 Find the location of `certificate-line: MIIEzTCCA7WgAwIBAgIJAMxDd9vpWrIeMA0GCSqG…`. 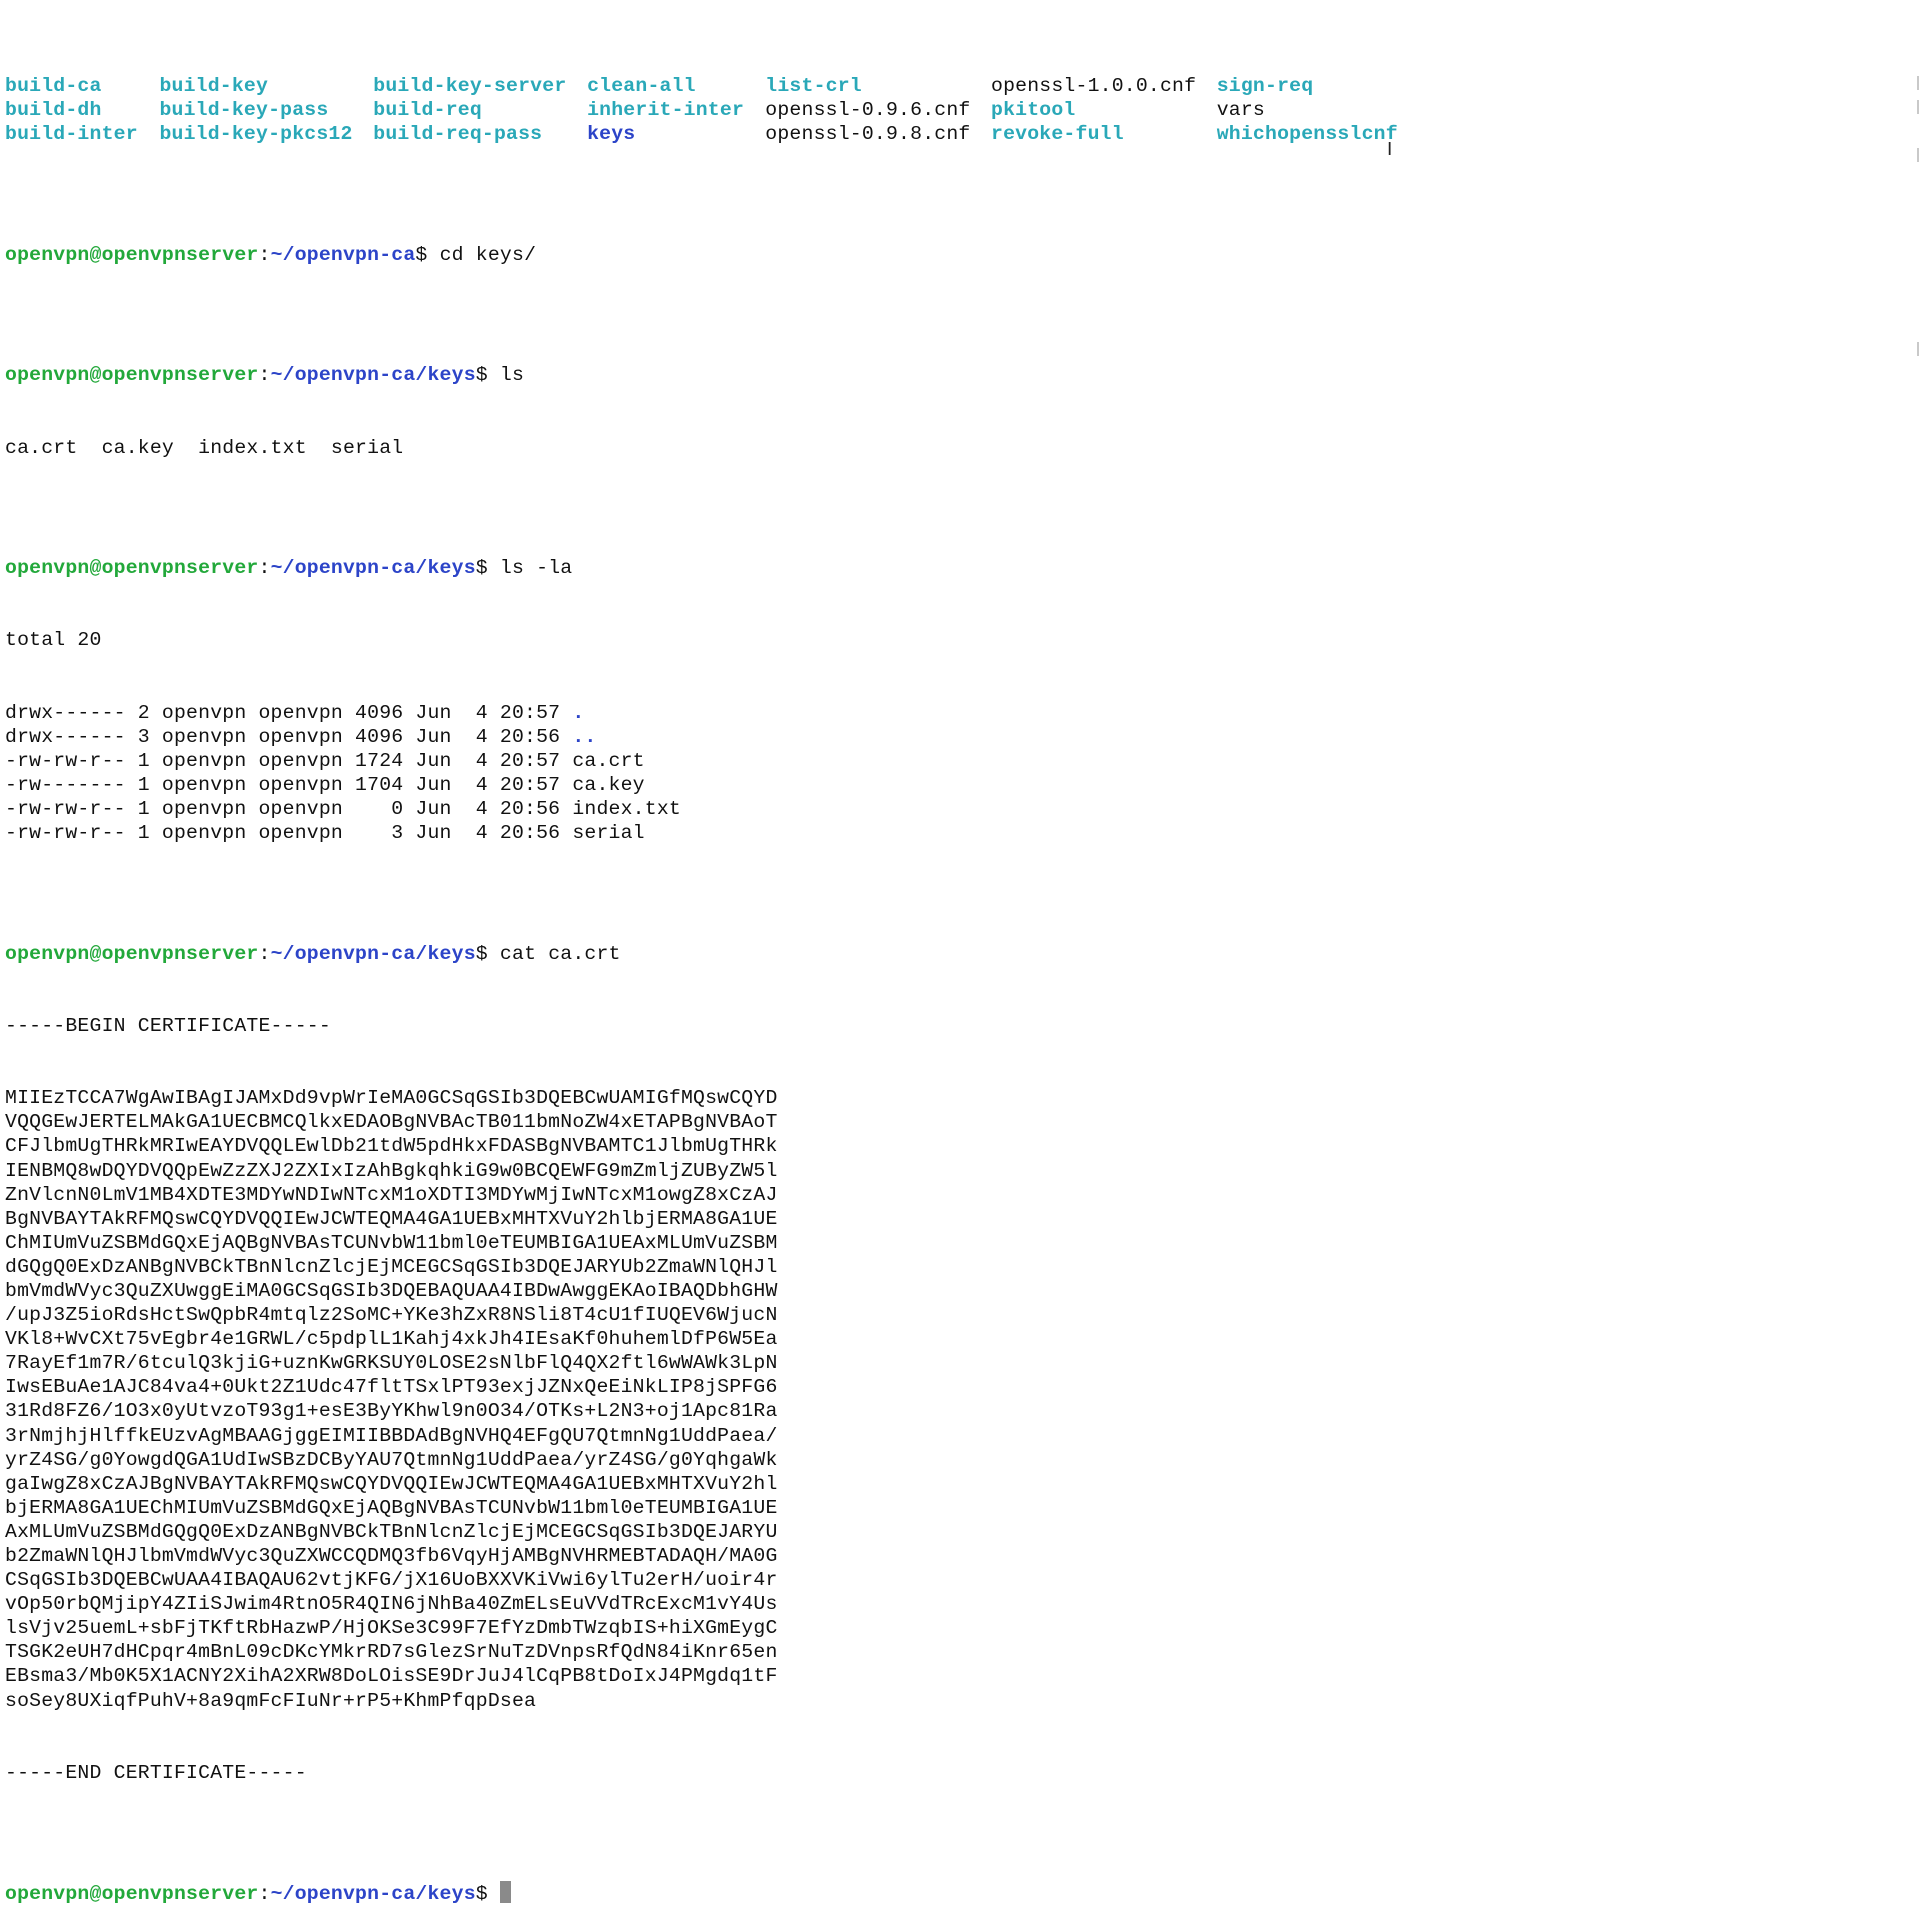

certificate-line: MIIEzTCCA7WgAwIBAgIJAMxDd9vpWrIeMA0GCSqG… is located at coordinates (391, 1098).